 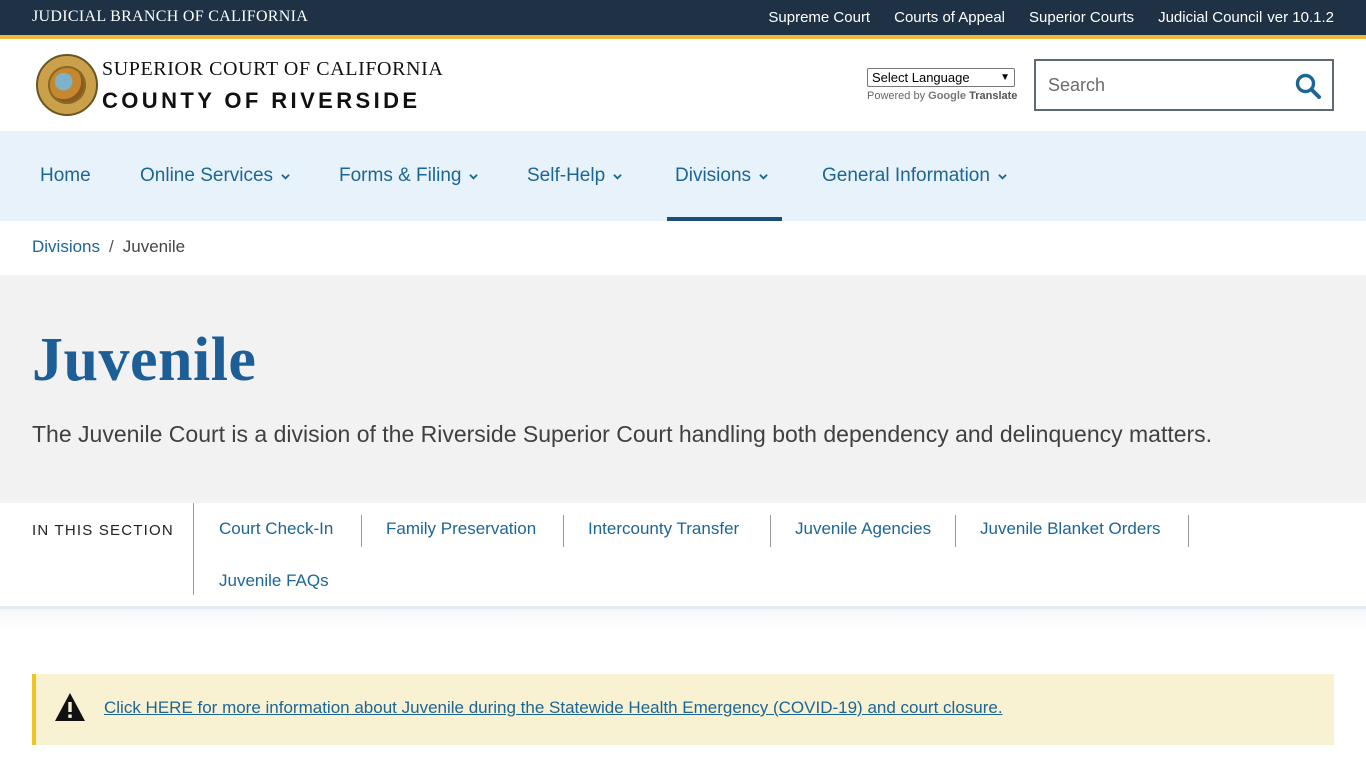 What do you see at coordinates (103, 530) in the screenshot?
I see `in-this-section-label: IN THIS SECTION` at bounding box center [103, 530].